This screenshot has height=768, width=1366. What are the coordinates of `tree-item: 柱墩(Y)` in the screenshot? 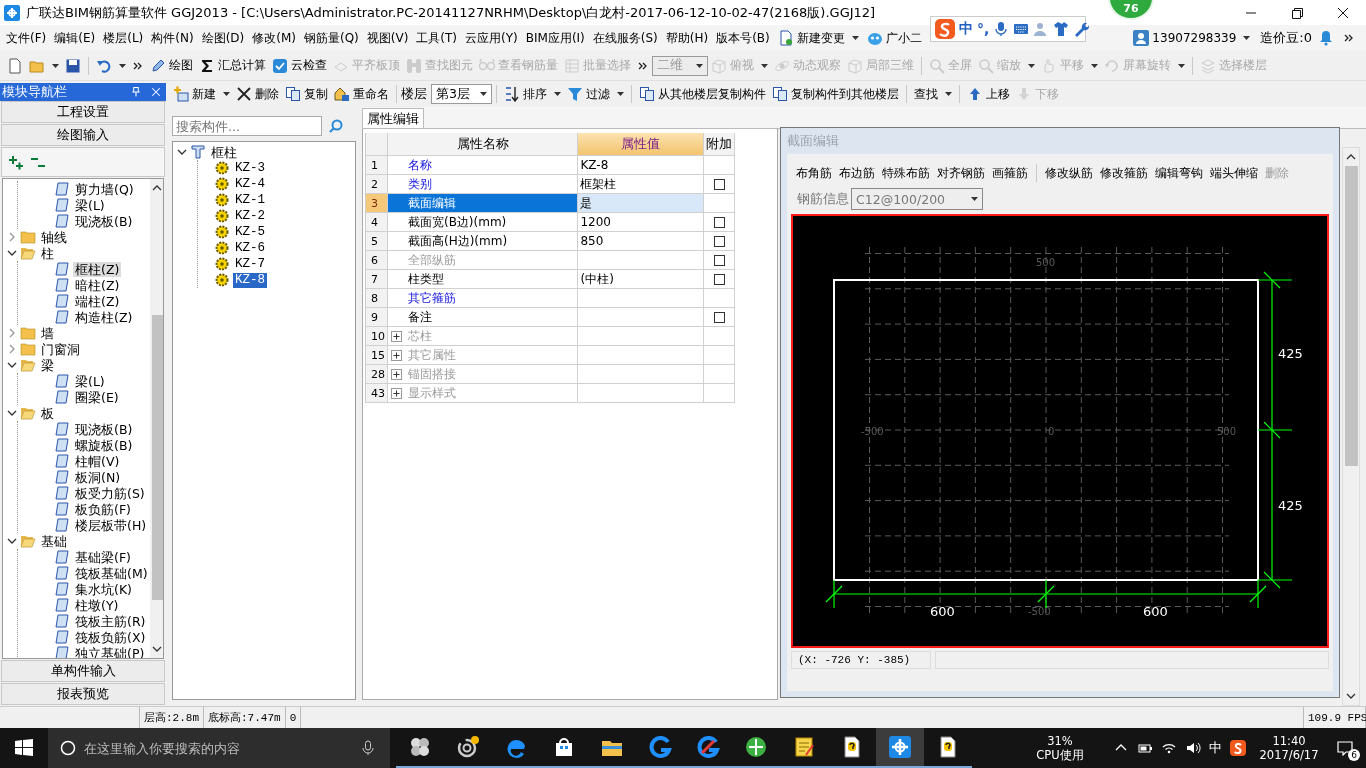 It's located at (97, 605).